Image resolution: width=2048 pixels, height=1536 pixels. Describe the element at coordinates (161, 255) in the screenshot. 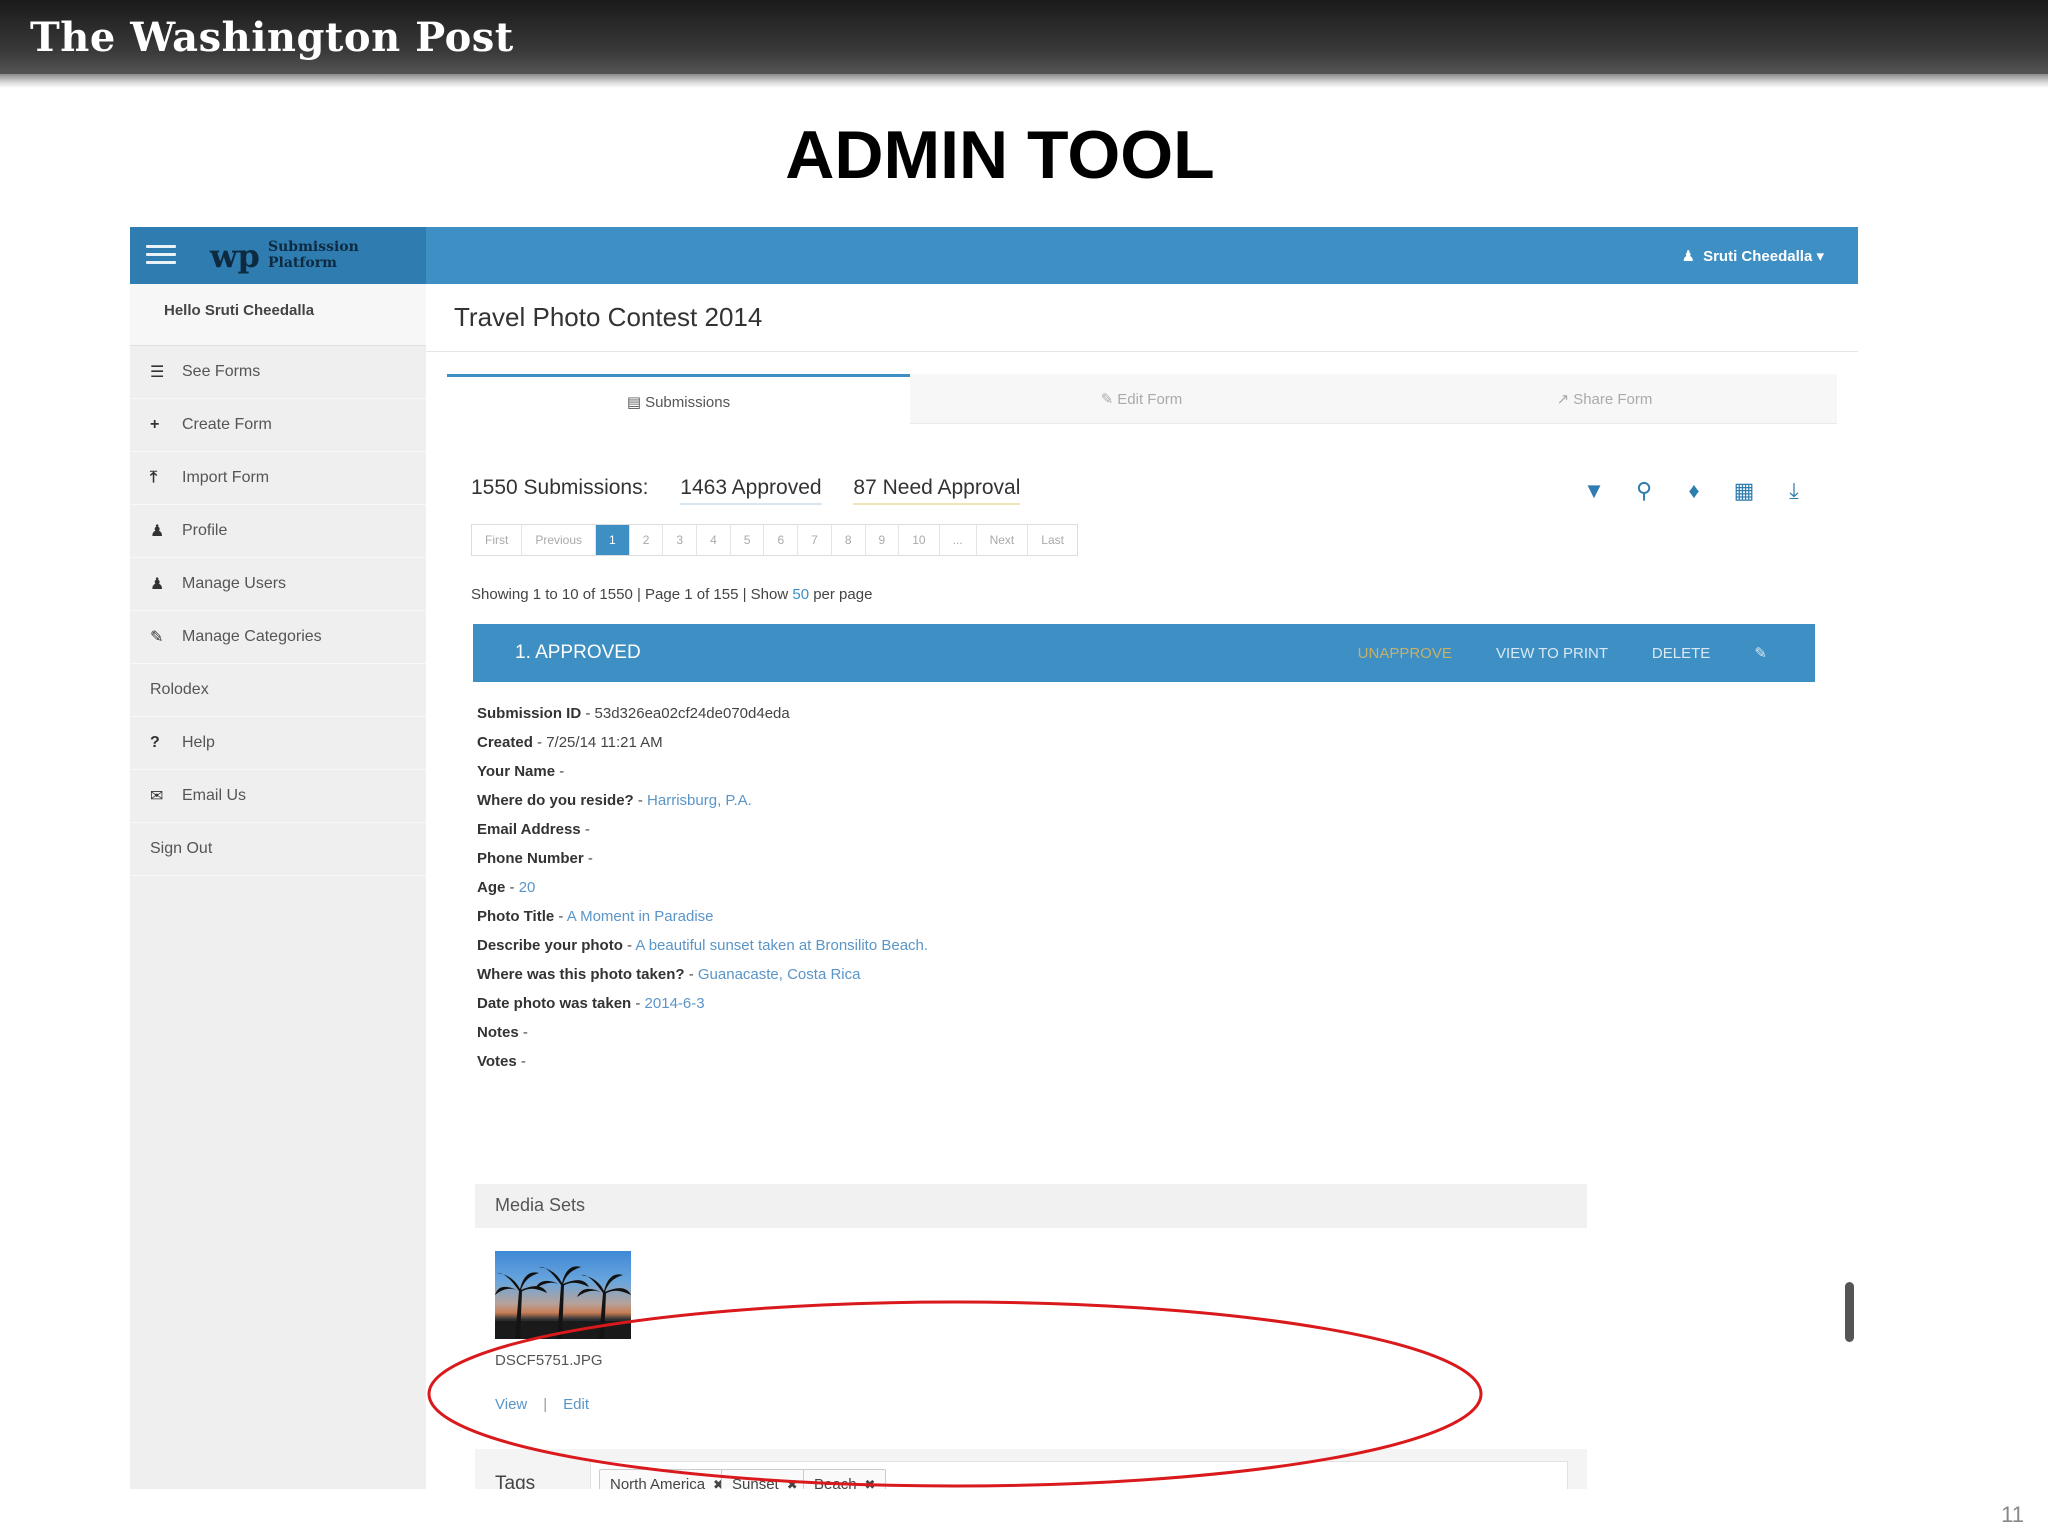

I see `hamburger-menu-icon` at that location.